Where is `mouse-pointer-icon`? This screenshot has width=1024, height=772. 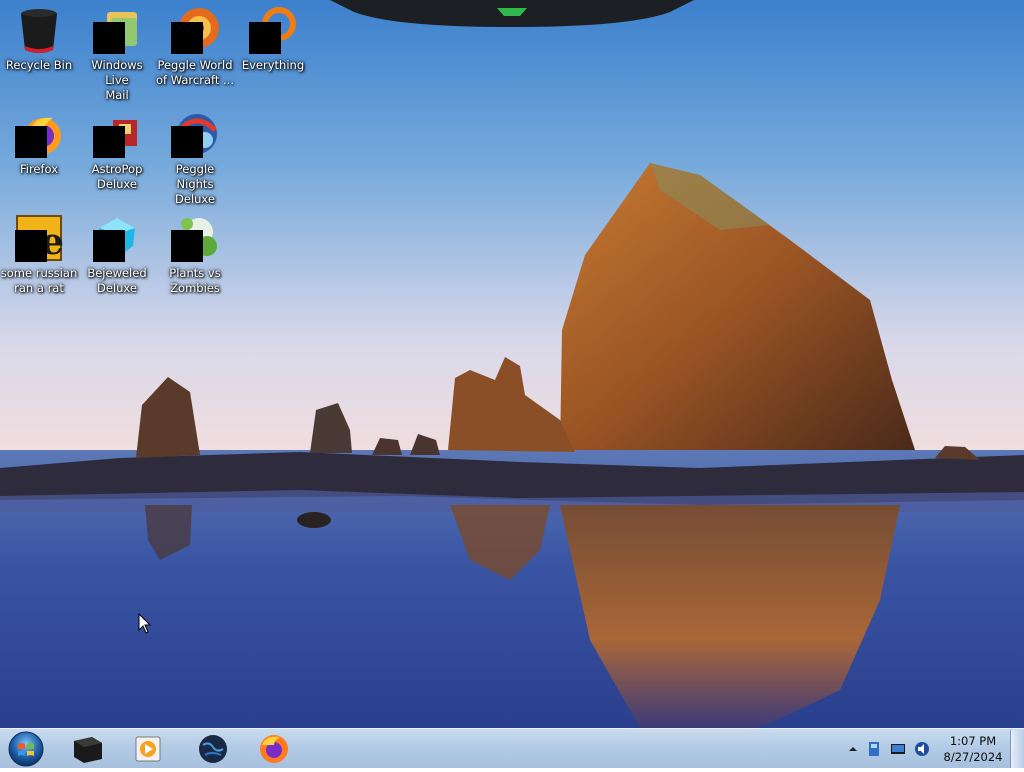
mouse-pointer-icon is located at coordinates (145, 623).